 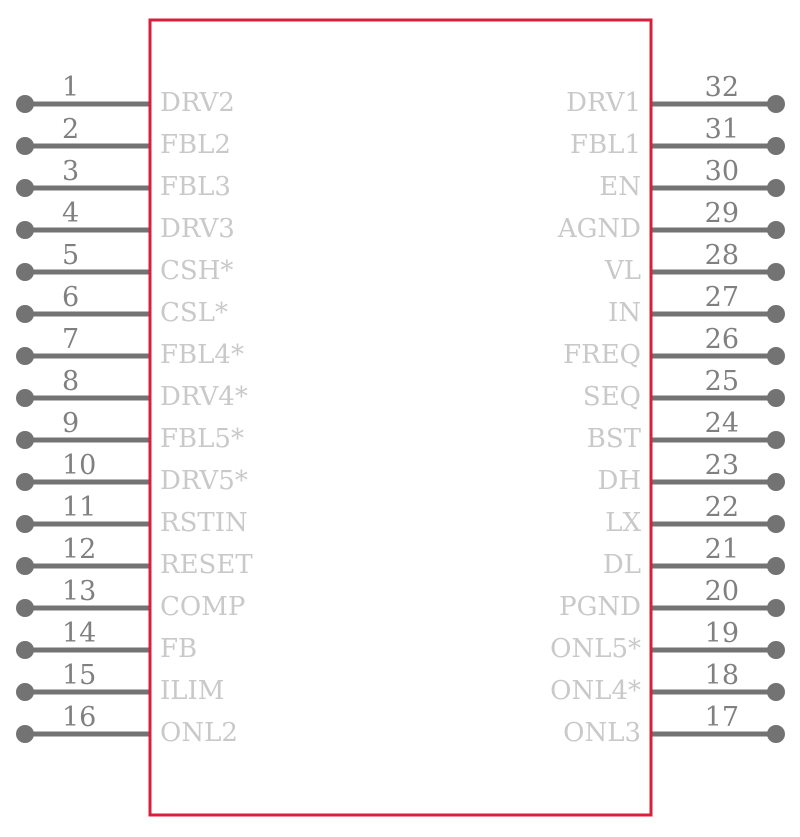 I want to click on pin-15: 15 ILIM, so click(x=120, y=683).